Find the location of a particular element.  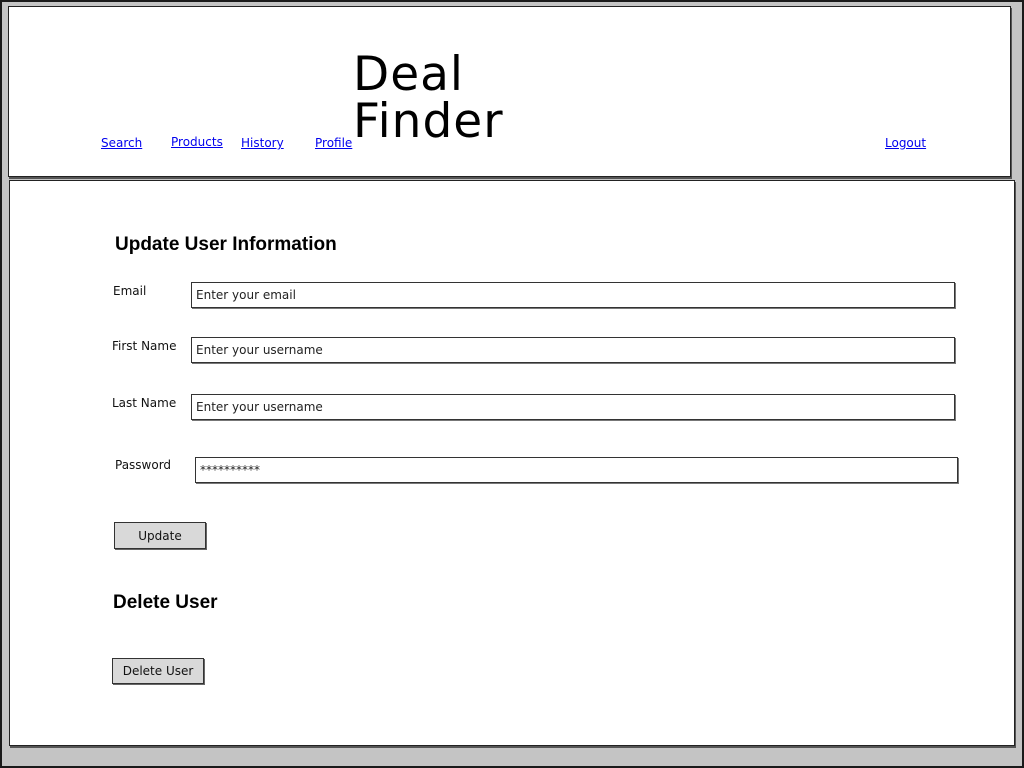

app-title: Deal Finder is located at coordinates (428, 98).